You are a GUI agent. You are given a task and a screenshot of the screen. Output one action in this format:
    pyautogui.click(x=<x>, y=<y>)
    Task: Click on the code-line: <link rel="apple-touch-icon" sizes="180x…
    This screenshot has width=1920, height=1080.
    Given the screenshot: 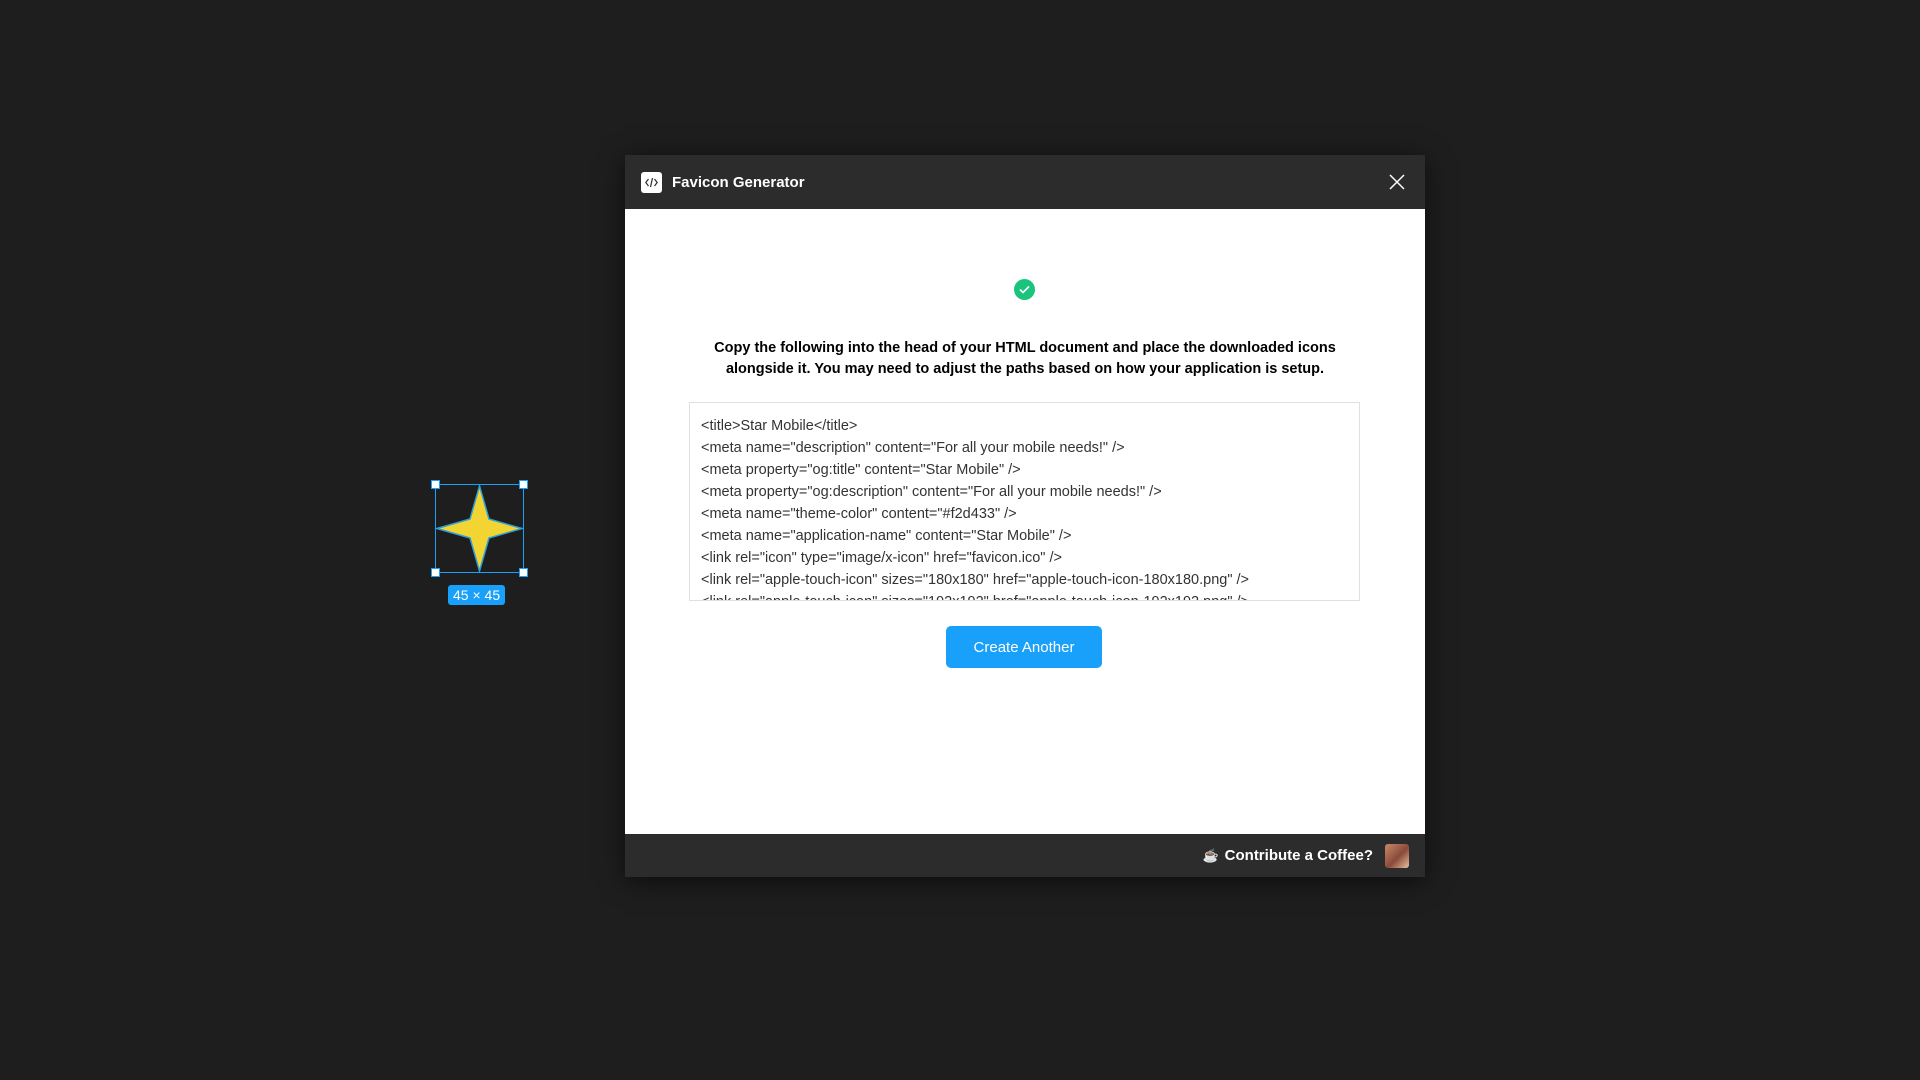 What is the action you would take?
    pyautogui.click(x=975, y=580)
    